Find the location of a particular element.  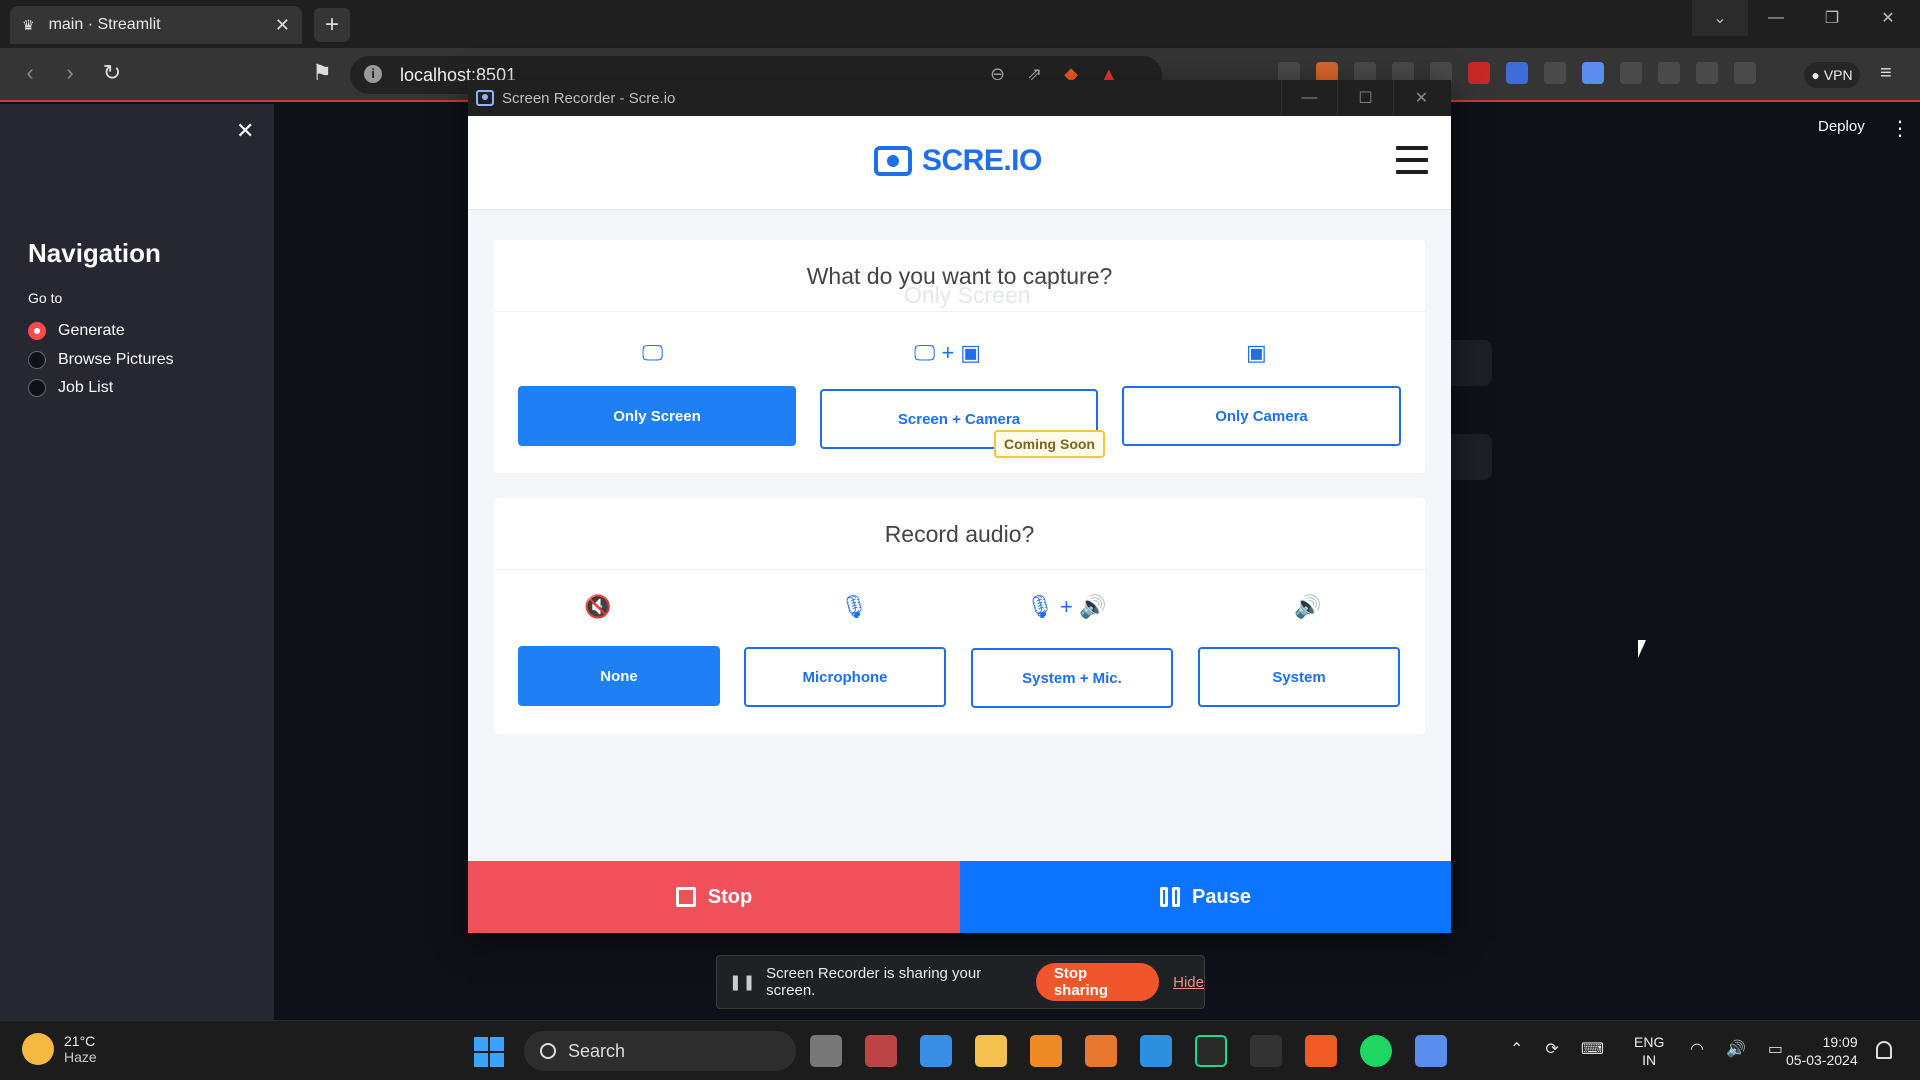

volume-icon: 🔊 is located at coordinates (1736, 1049).